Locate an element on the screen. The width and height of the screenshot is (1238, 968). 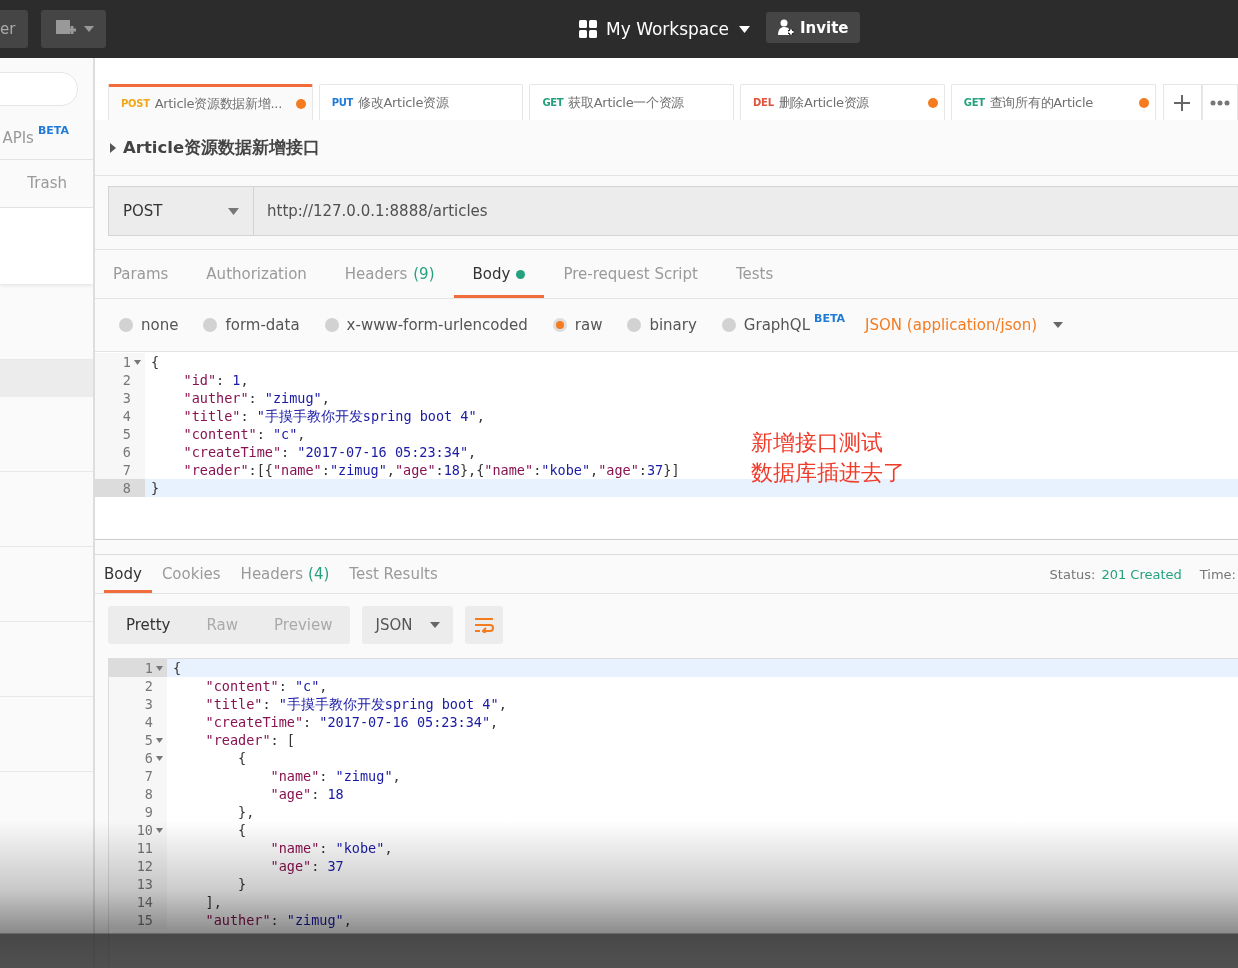
invite-button: Invite is located at coordinates (813, 27).